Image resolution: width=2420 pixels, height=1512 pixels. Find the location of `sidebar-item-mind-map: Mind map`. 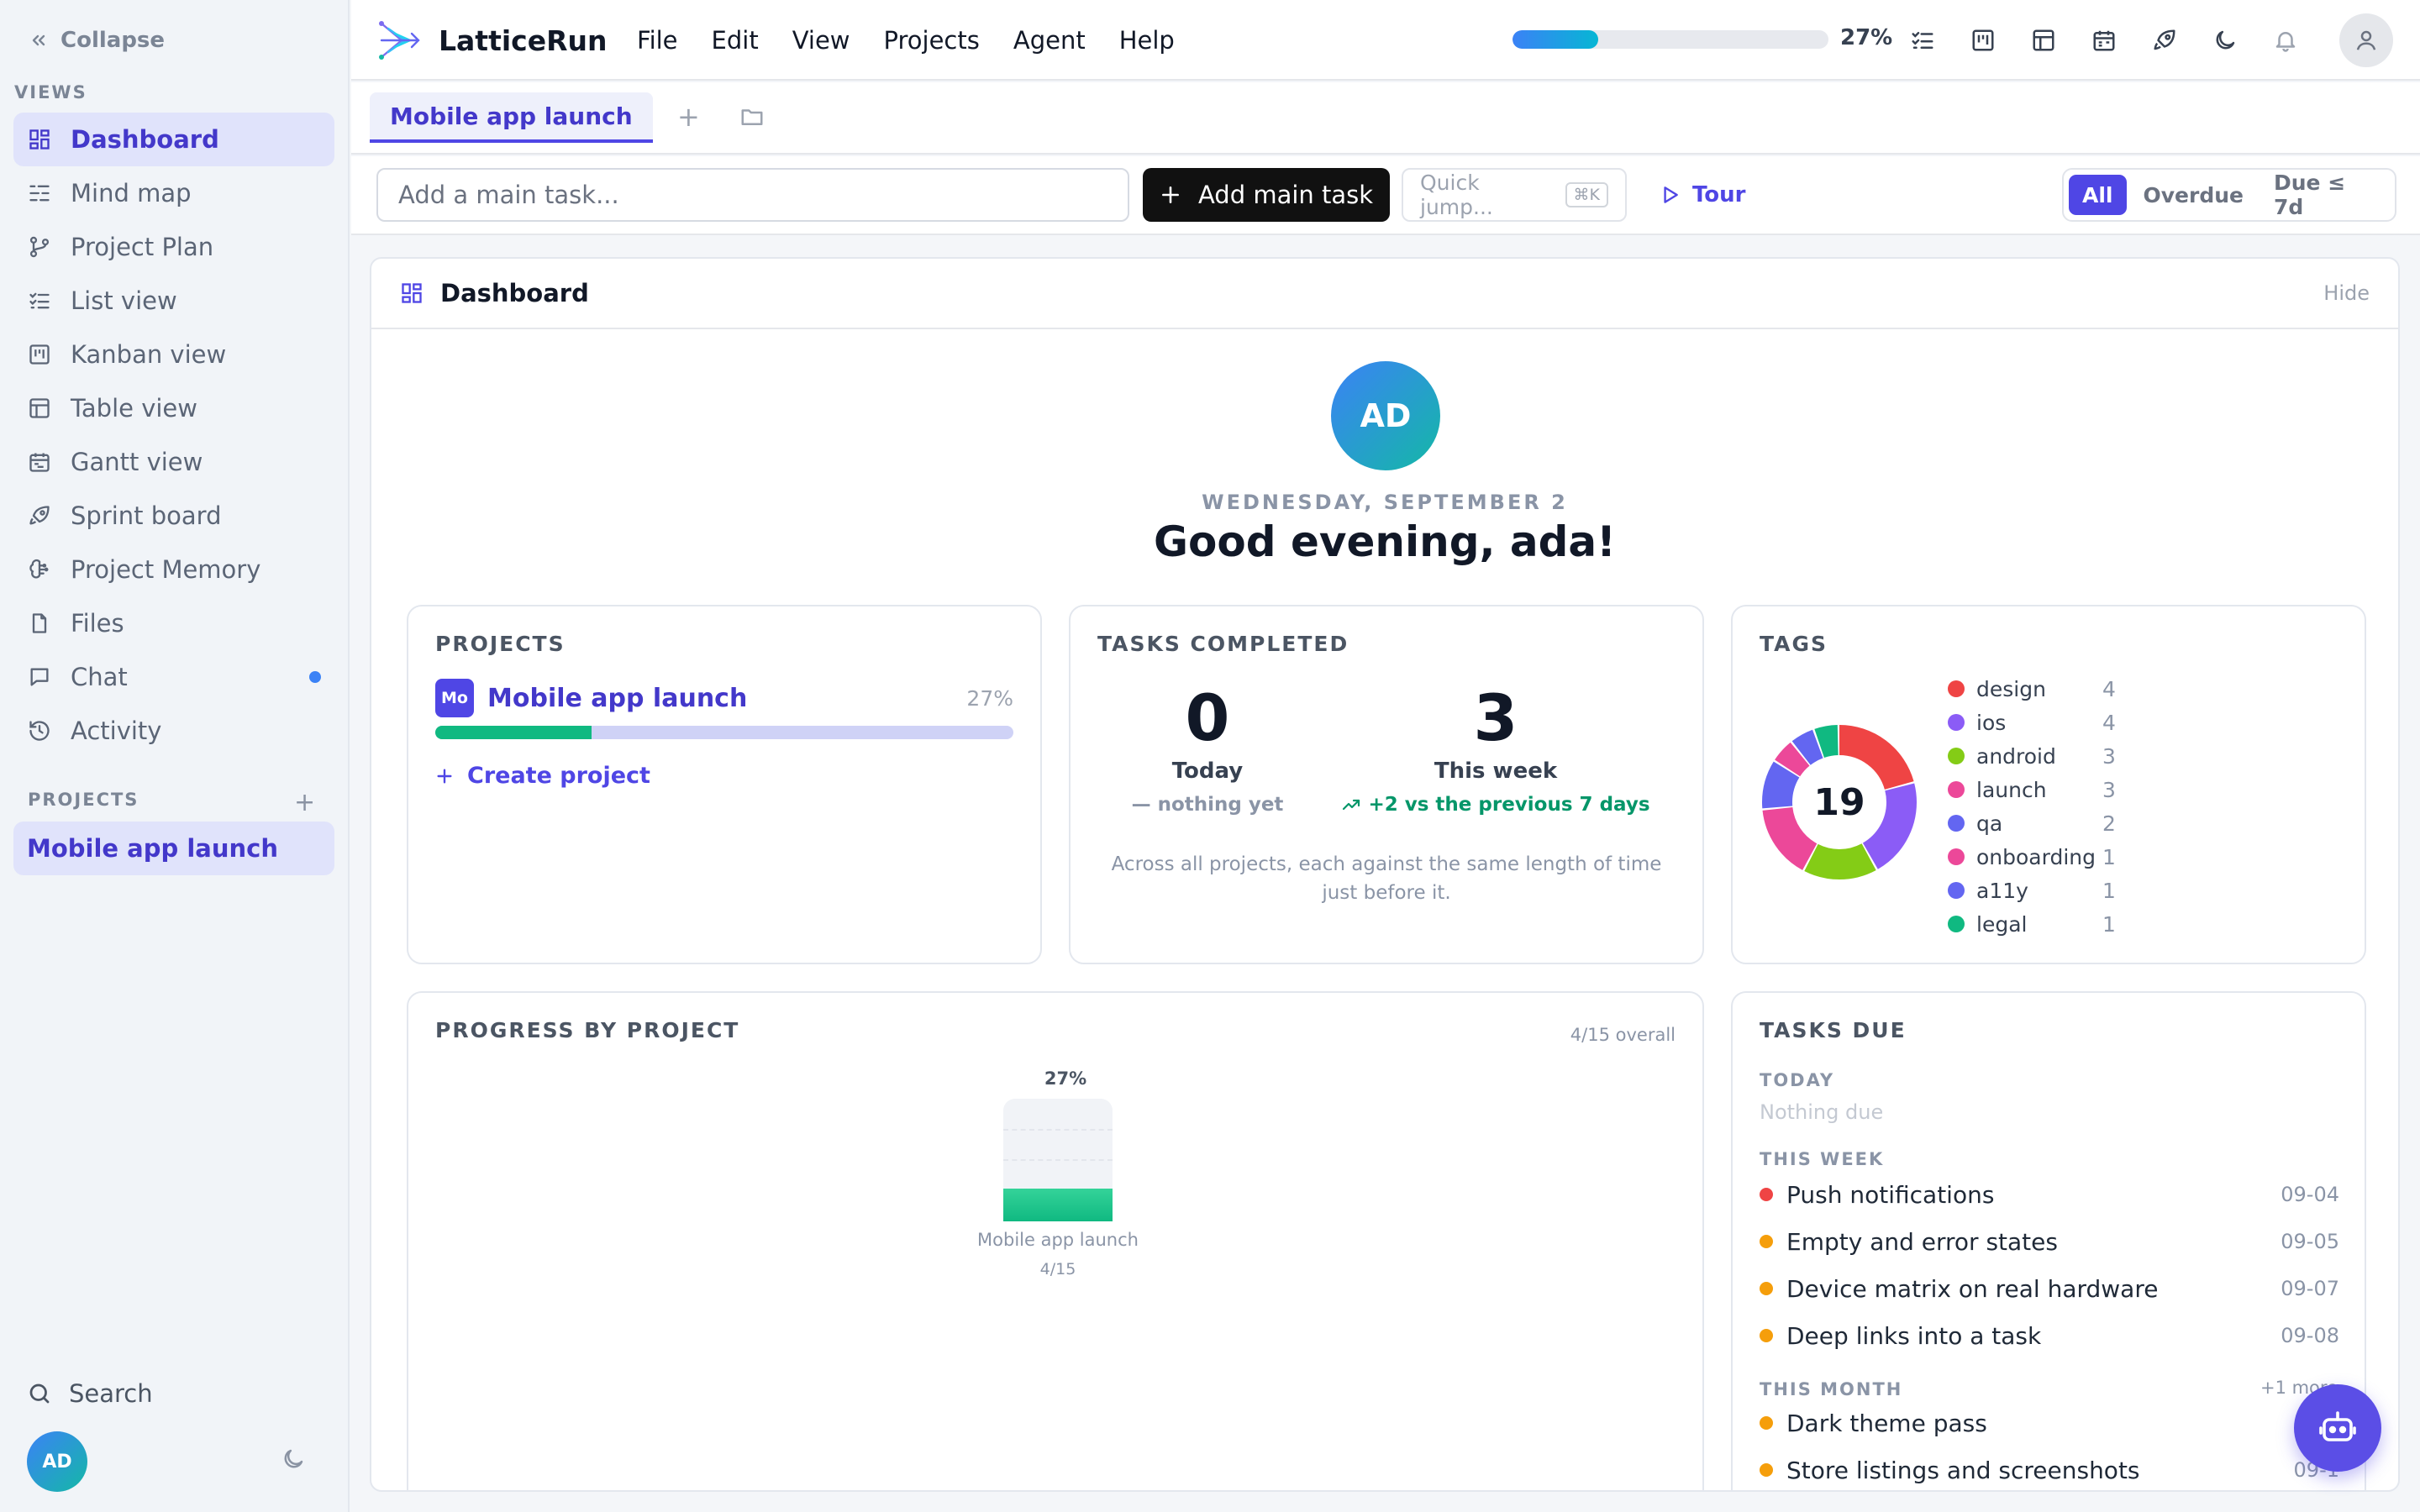

sidebar-item-mind-map: Mind map is located at coordinates (173, 193).